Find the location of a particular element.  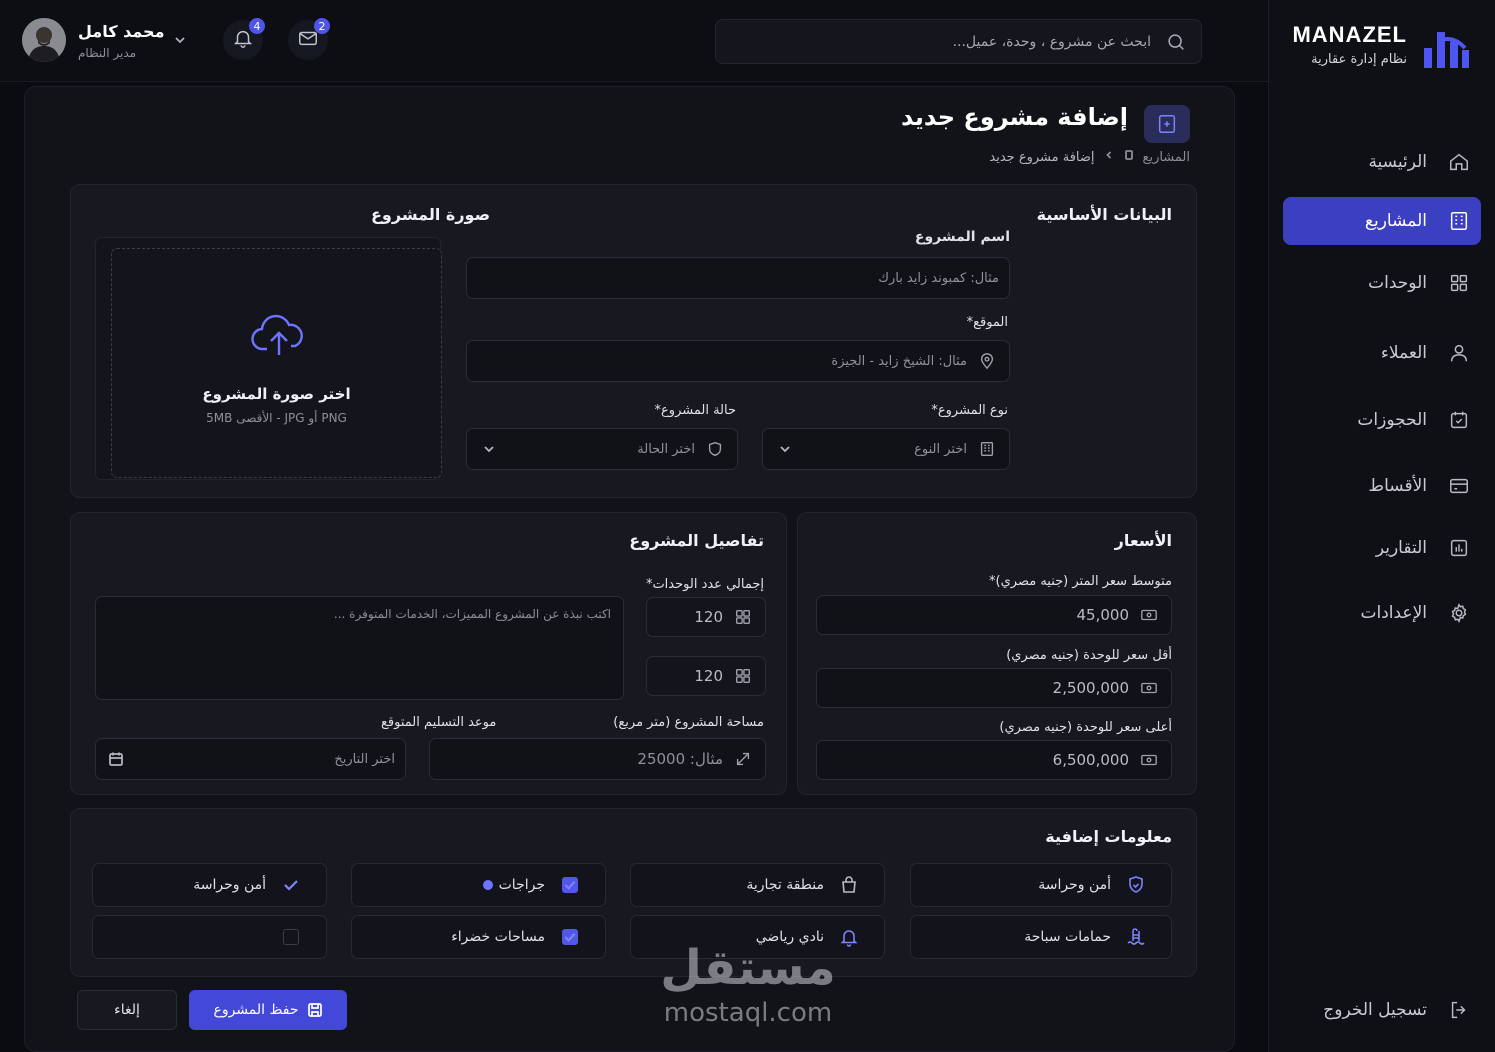

total-units-label: إجمالي عدد الوحدات* is located at coordinates (704, 584).